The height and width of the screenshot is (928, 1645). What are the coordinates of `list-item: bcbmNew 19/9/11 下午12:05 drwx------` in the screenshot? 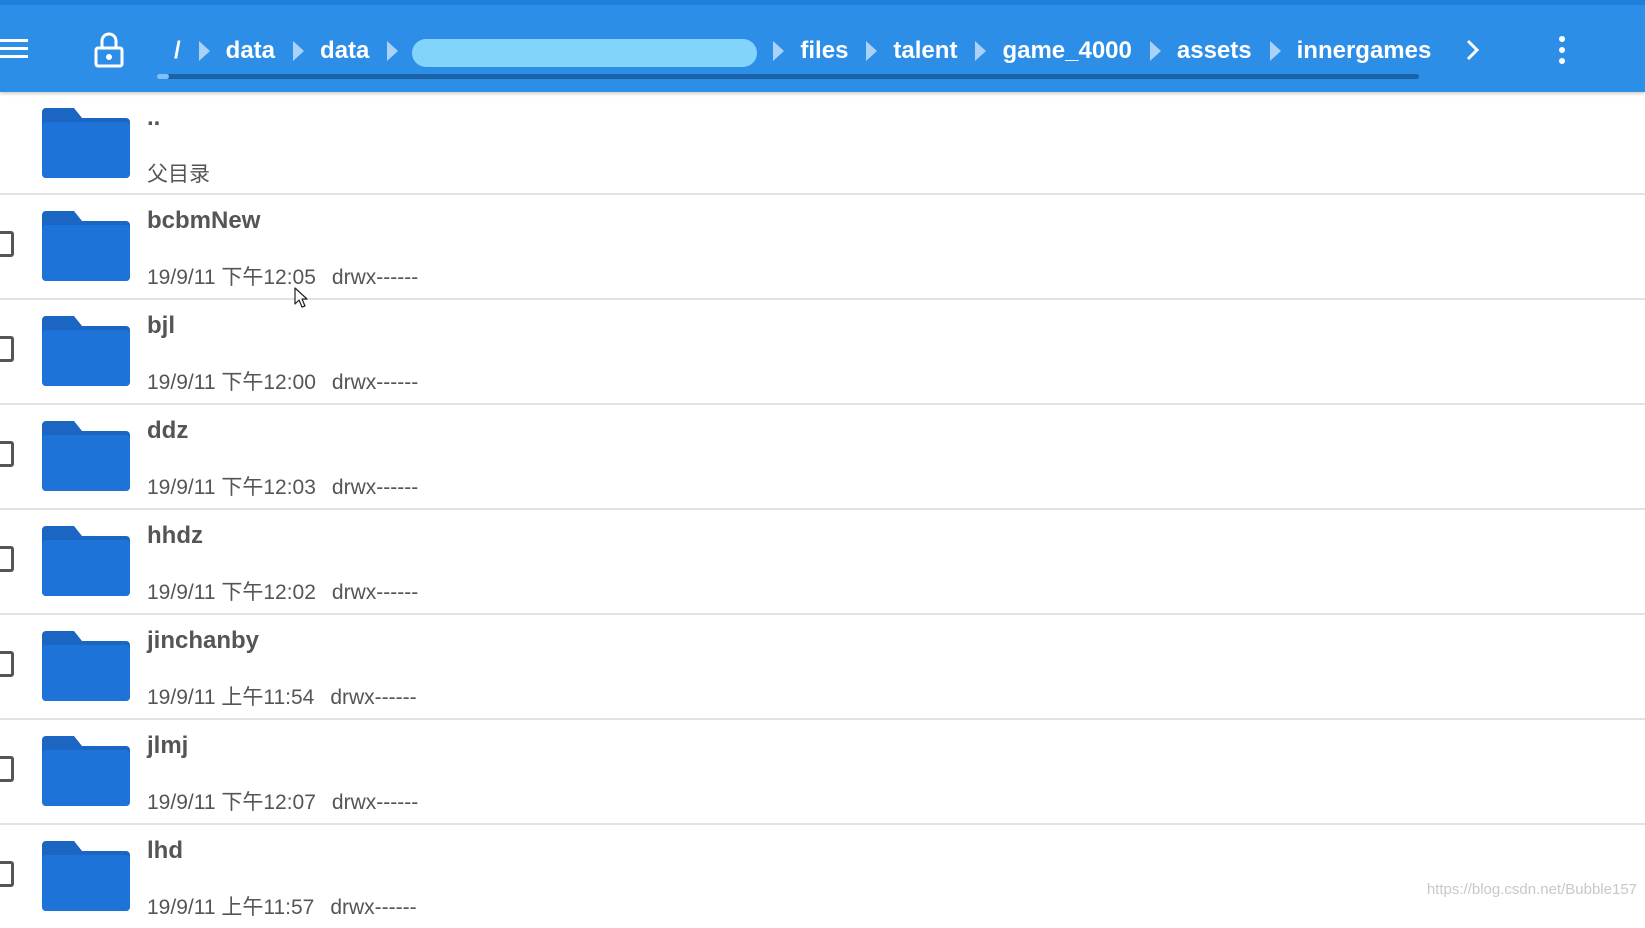 It's located at (822, 247).